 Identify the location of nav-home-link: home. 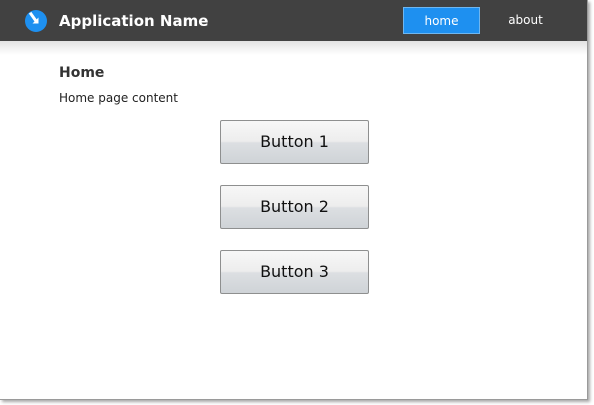
(441, 20).